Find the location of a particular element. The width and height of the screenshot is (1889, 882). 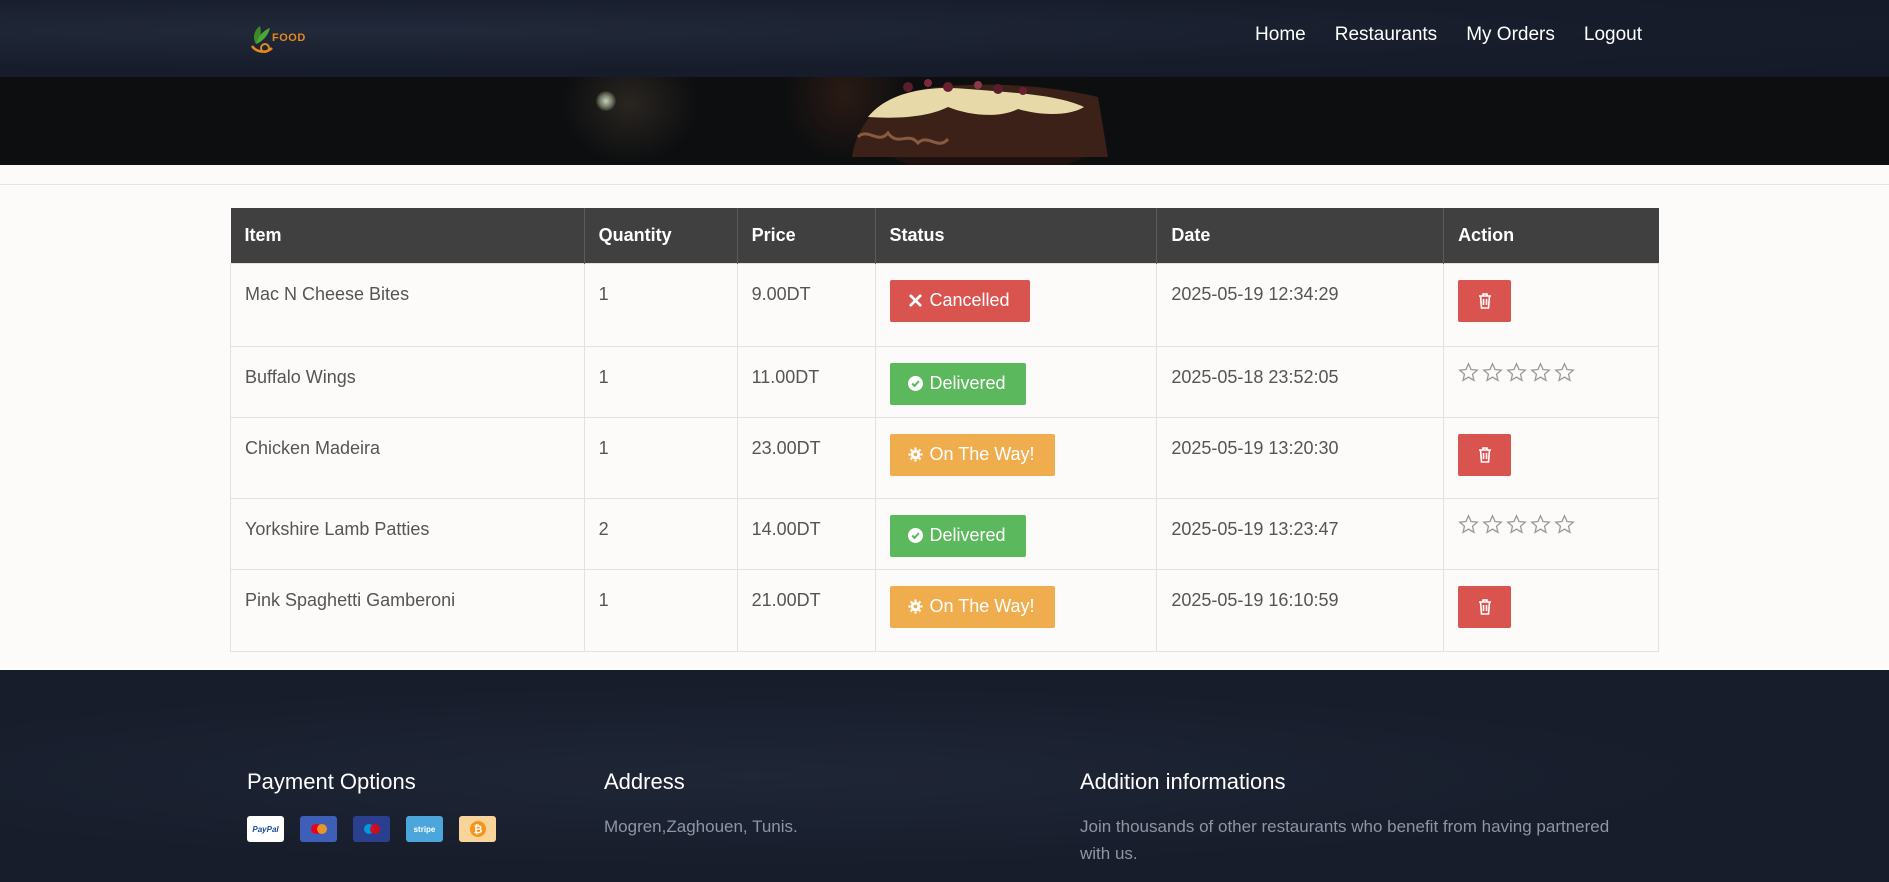

logo-text: FOOD is located at coordinates (289, 38).